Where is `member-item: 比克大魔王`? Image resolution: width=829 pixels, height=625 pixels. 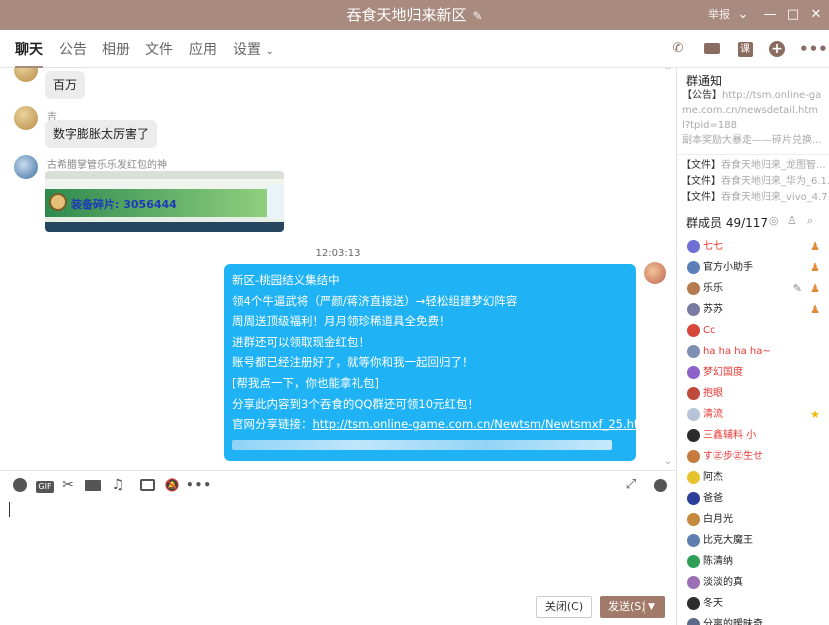 member-item: 比克大魔王 is located at coordinates (753, 540).